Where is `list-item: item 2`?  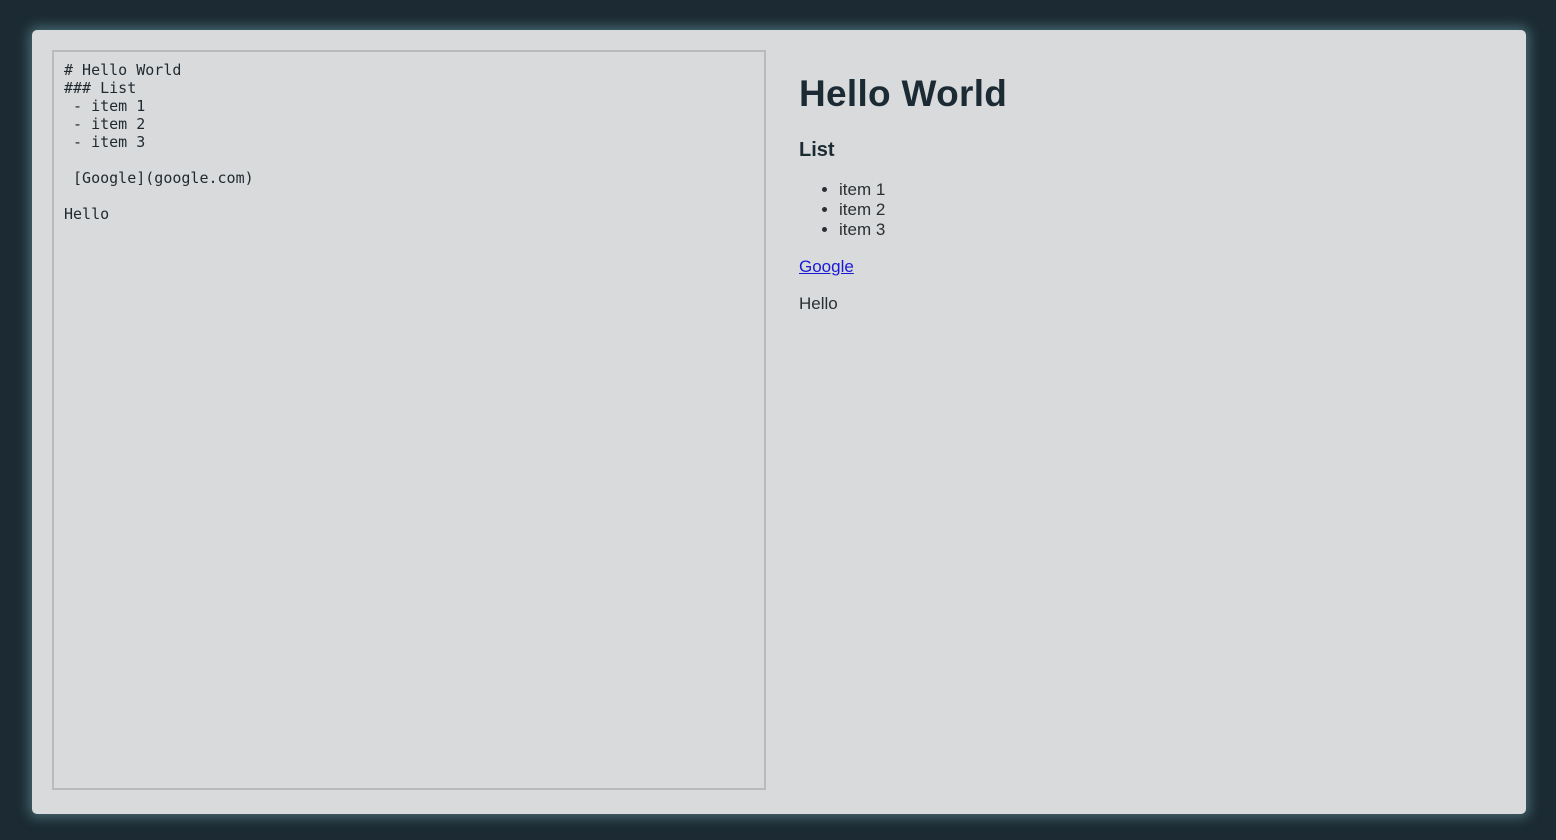
list-item: item 2 is located at coordinates (1169, 210).